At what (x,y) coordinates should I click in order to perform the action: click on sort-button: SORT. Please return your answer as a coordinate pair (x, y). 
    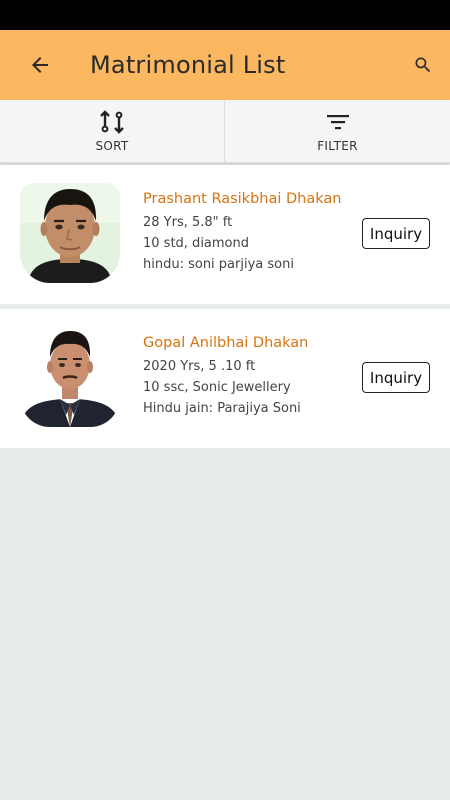
    Looking at the image, I should click on (112, 131).